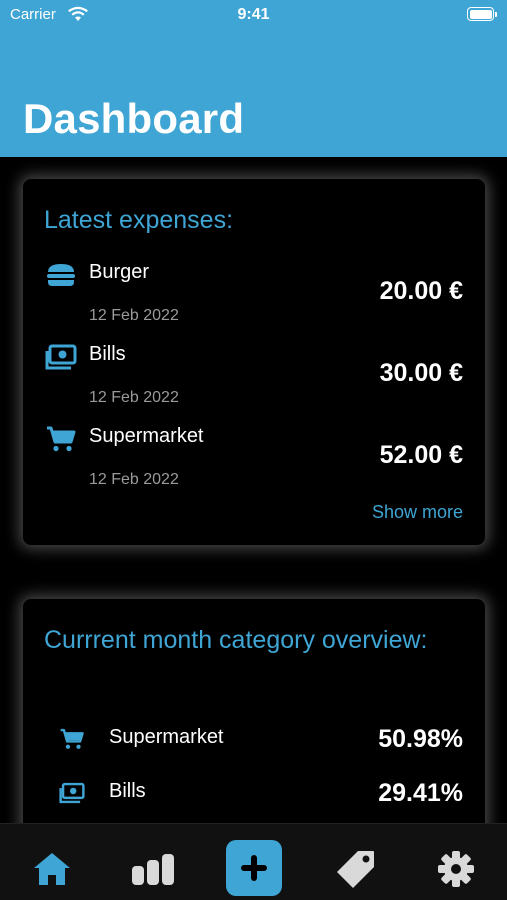 This screenshot has height=900, width=507. What do you see at coordinates (254, 464) in the screenshot?
I see `expense-item: Supermarket 12 Feb 2022 52.00 €` at bounding box center [254, 464].